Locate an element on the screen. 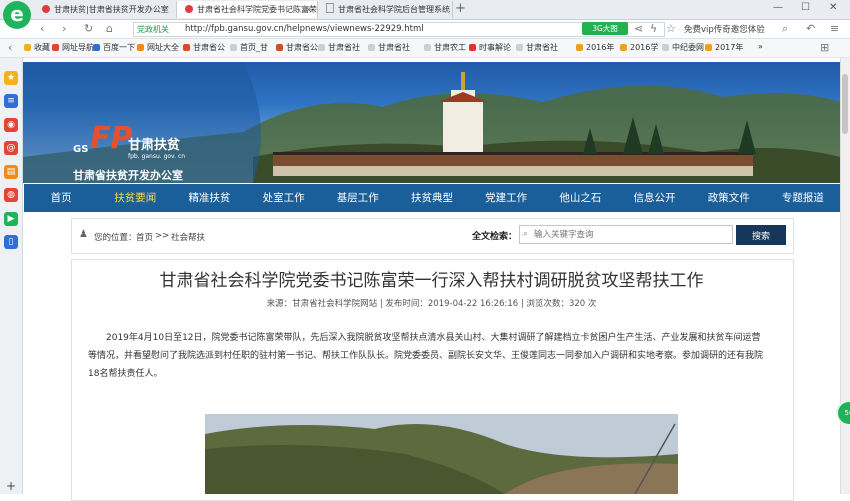 Image resolution: width=850 pixels, height=501 pixels. bookmark-item: 时事解论 is located at coordinates (490, 47).